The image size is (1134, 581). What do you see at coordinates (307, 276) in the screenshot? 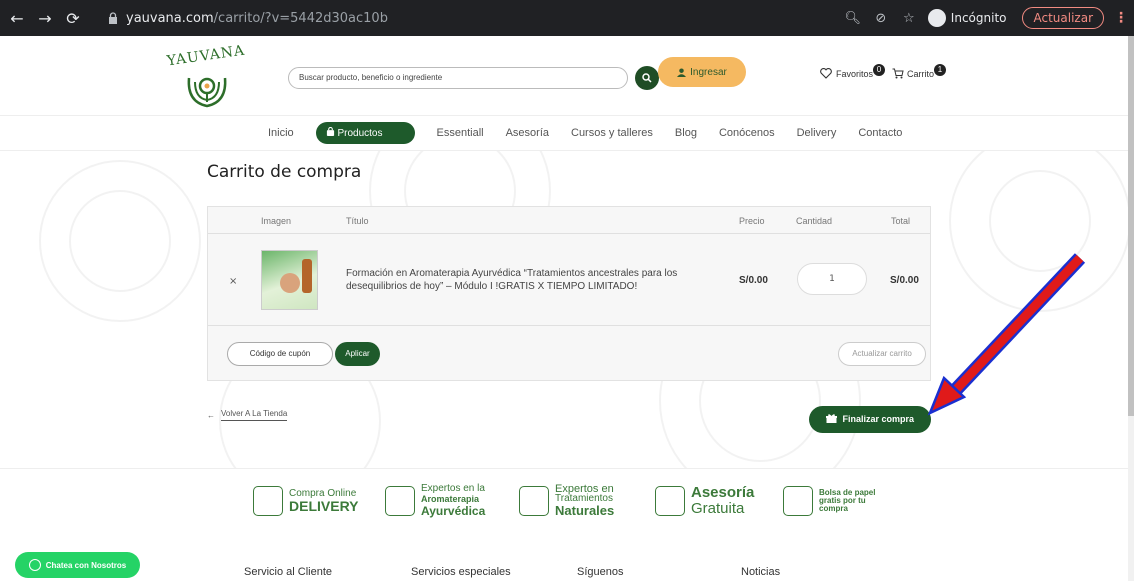
I see `bottle-graphic` at bounding box center [307, 276].